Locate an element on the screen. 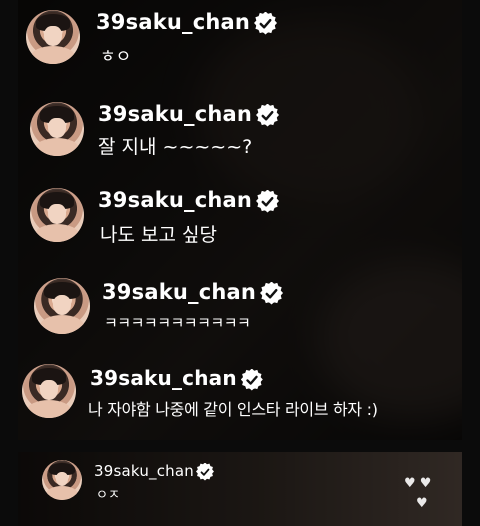  comment-message: ㅇㅈ is located at coordinates (108, 495).